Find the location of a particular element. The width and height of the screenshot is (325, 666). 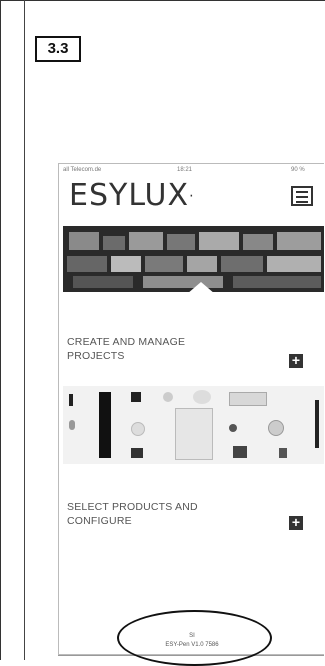

step-number-badge: 3.3 is located at coordinates (58, 49).